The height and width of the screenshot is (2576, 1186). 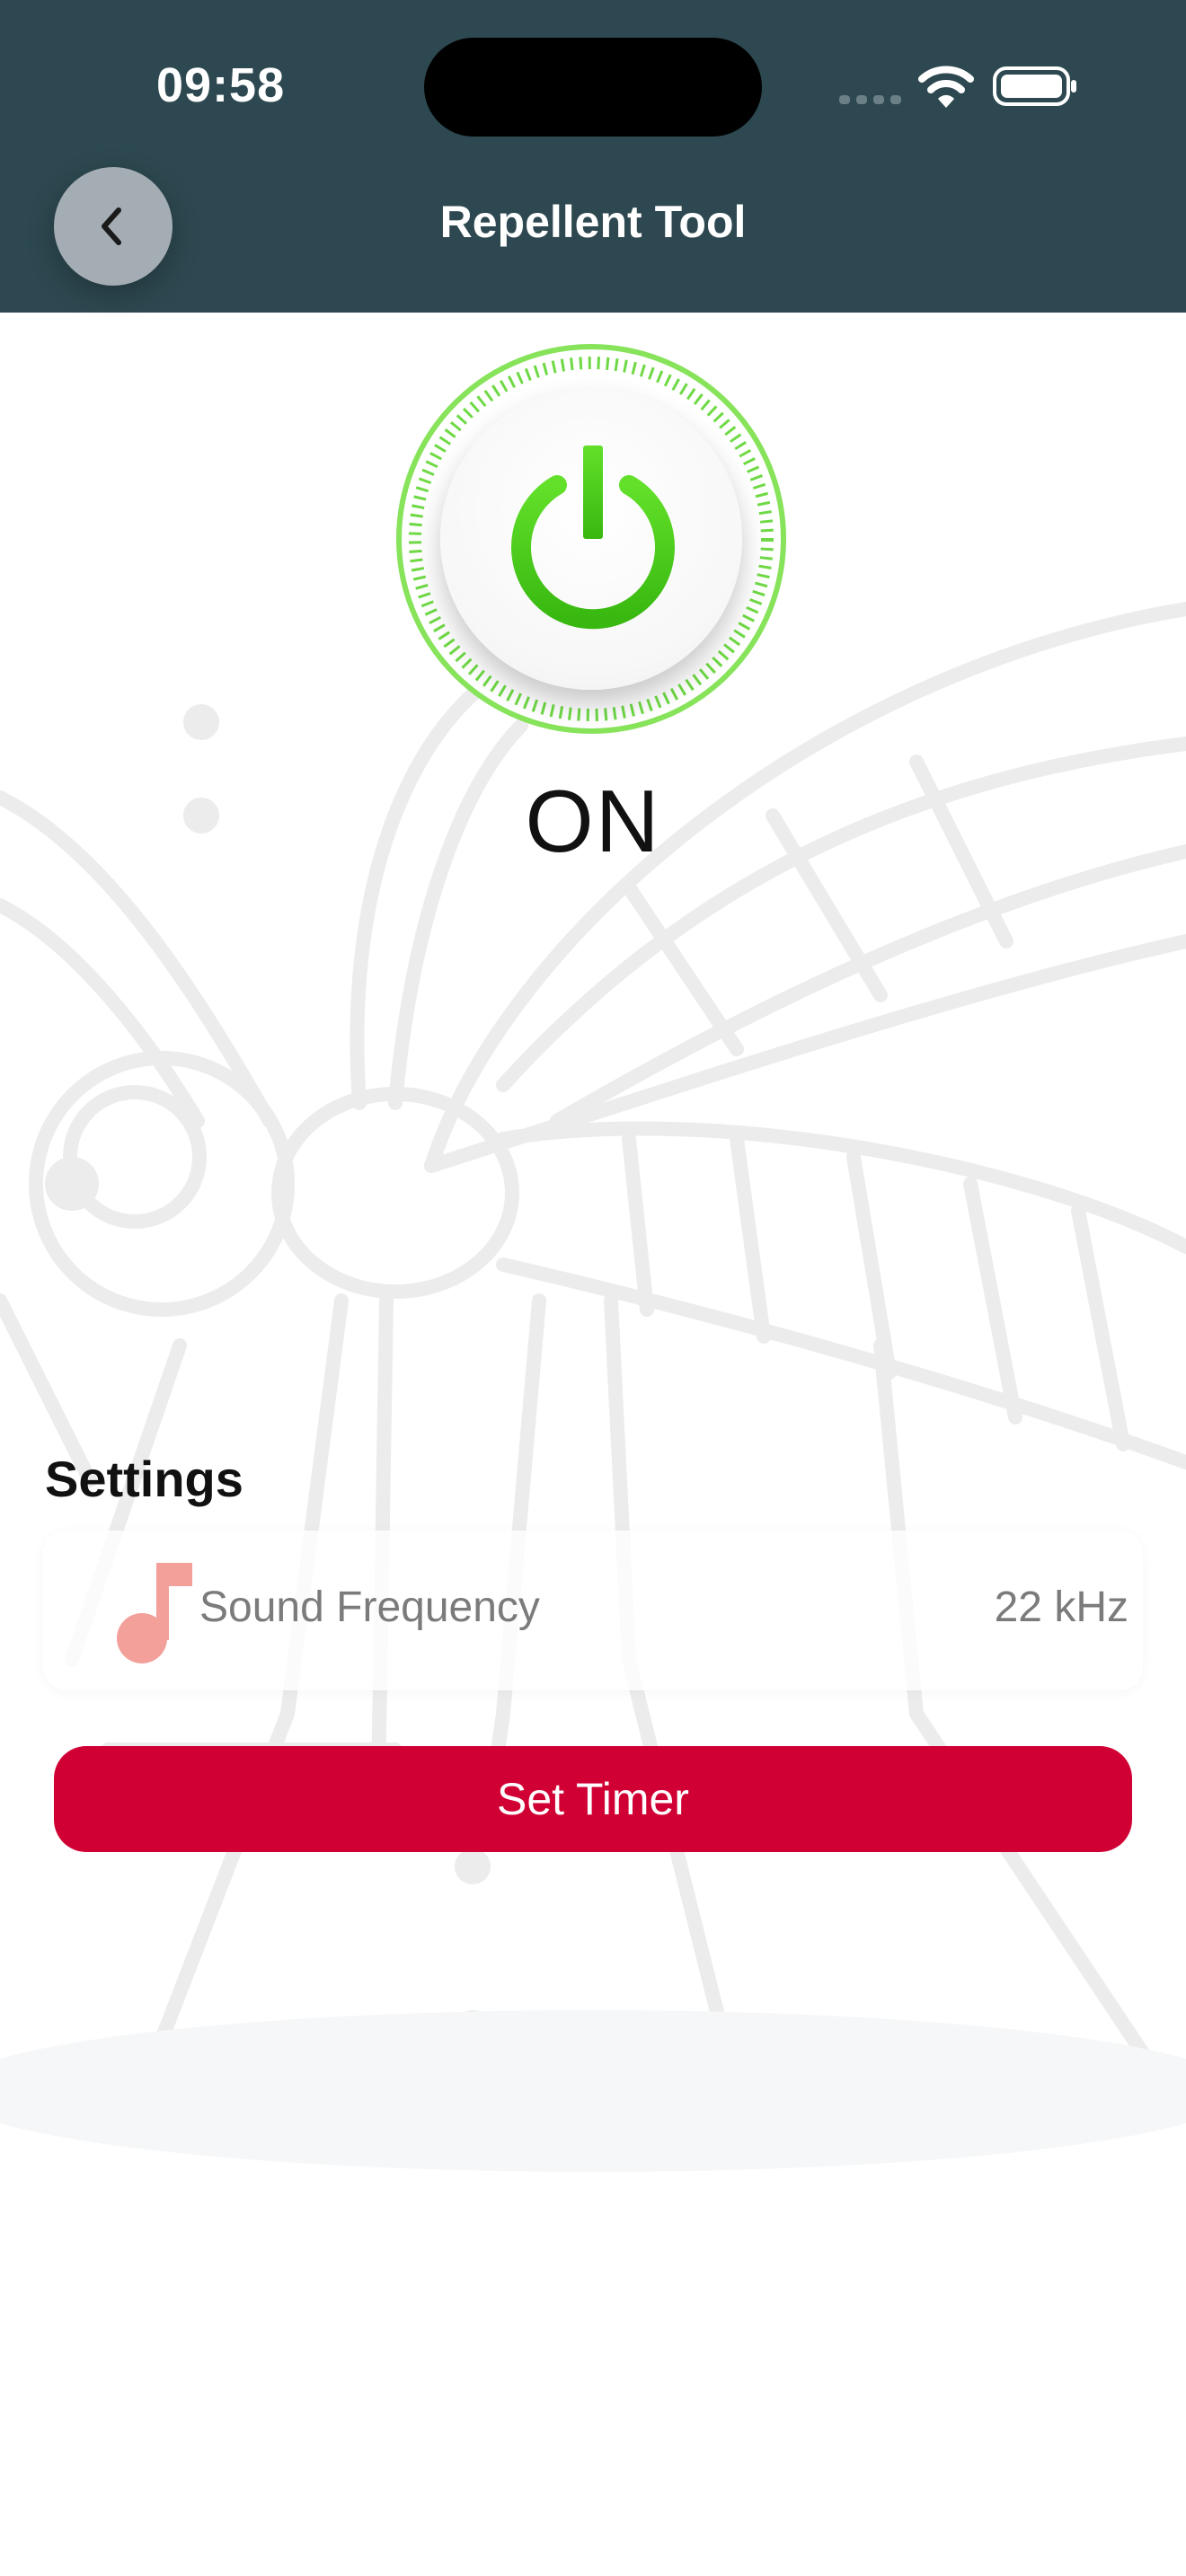 What do you see at coordinates (593, 1799) in the screenshot?
I see `set-timer-button: Set Timer` at bounding box center [593, 1799].